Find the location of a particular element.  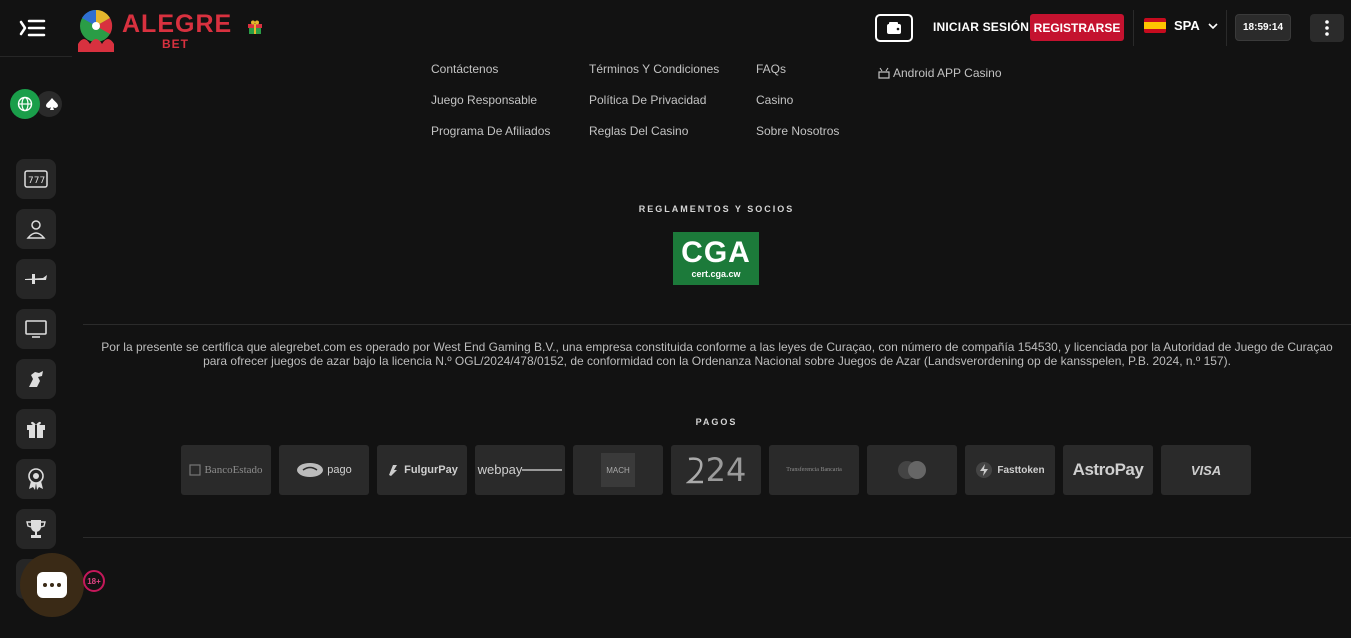

chat-icon is located at coordinates (52, 585).